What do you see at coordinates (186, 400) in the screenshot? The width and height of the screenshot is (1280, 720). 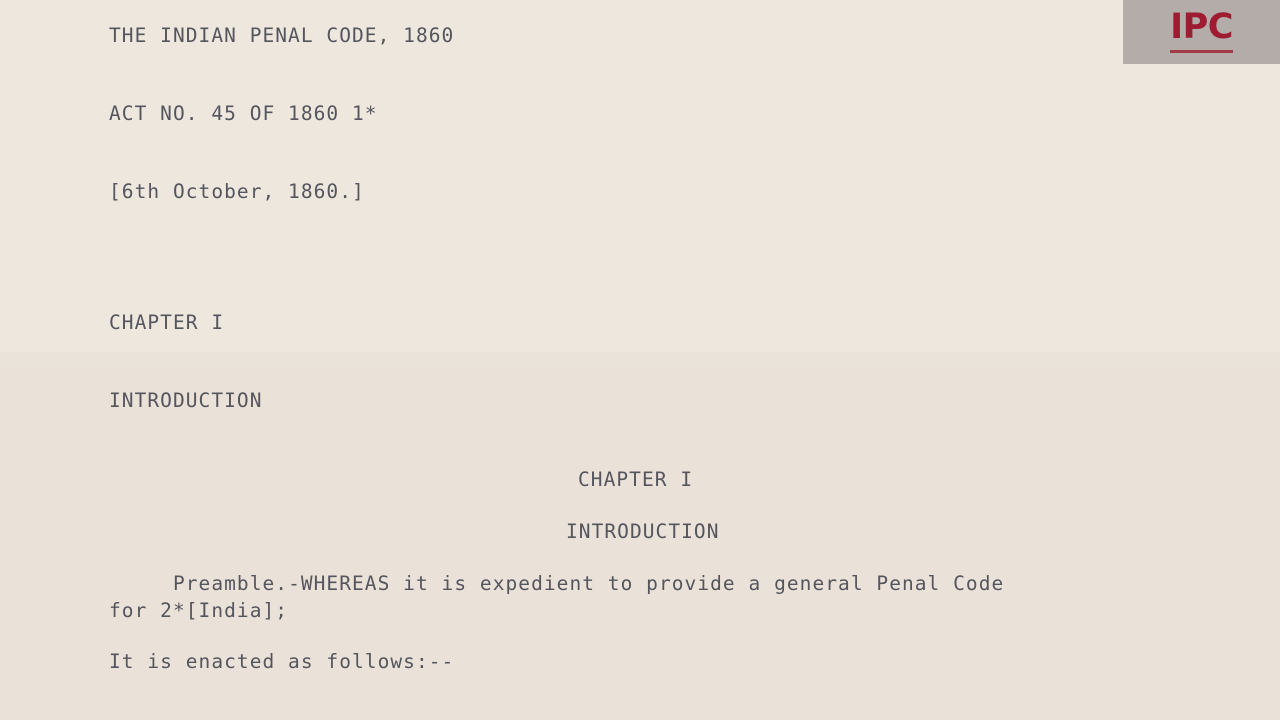 I see `section-heading-left: INTRODUCTION` at bounding box center [186, 400].